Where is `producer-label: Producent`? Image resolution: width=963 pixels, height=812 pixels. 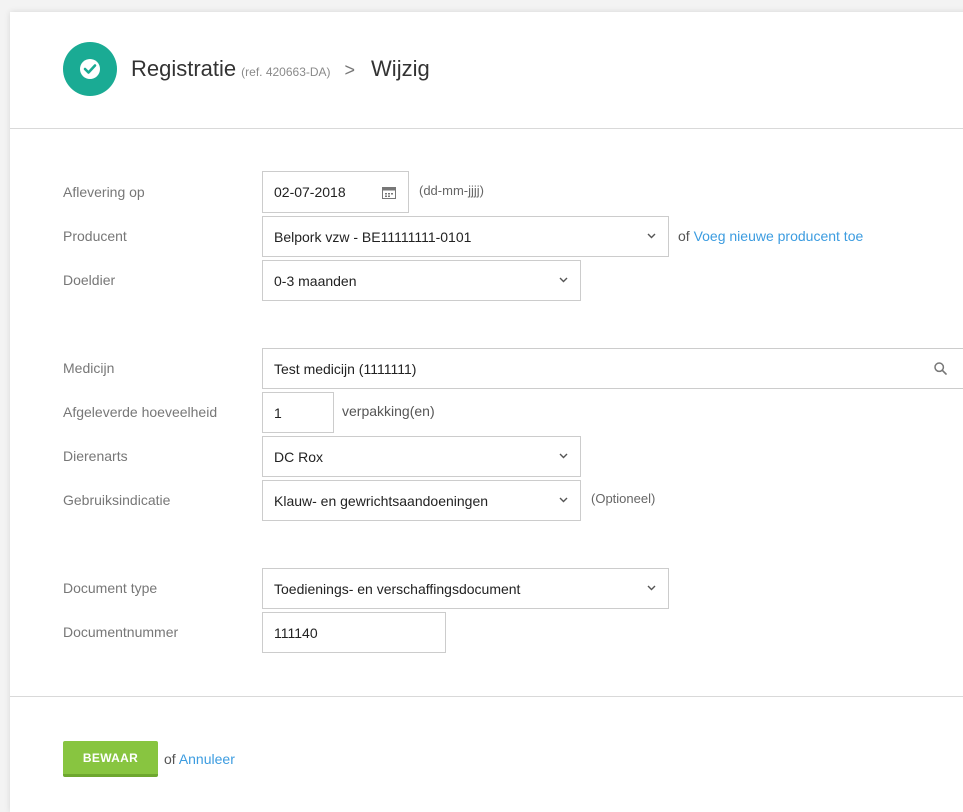
producer-label: Producent is located at coordinates (95, 236).